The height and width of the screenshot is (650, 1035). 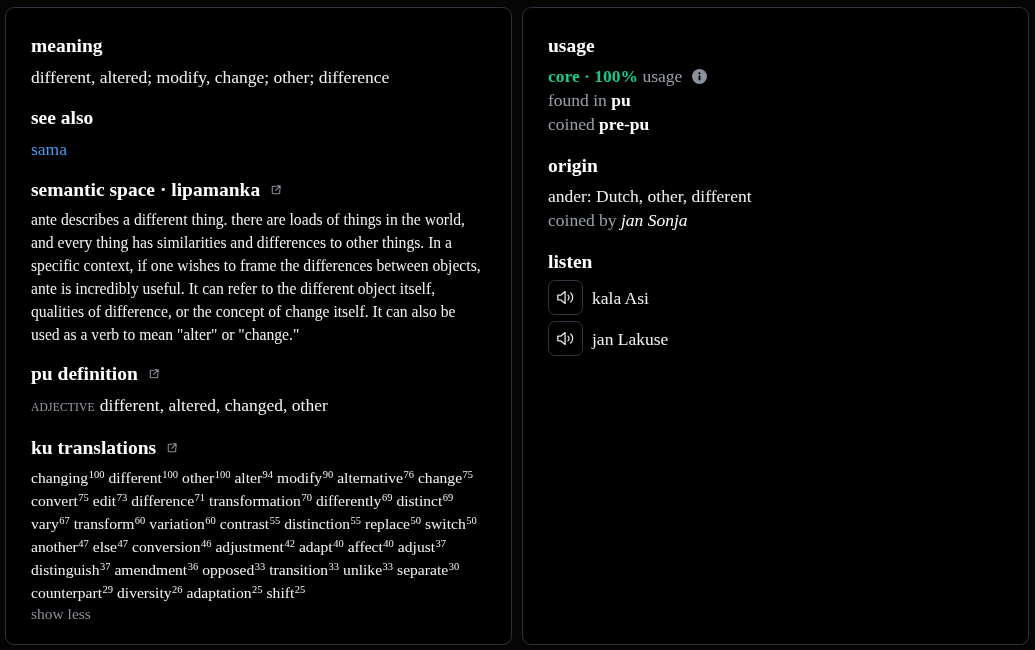 What do you see at coordinates (110, 547) in the screenshot?
I see `translation-term: else$^{47}$` at bounding box center [110, 547].